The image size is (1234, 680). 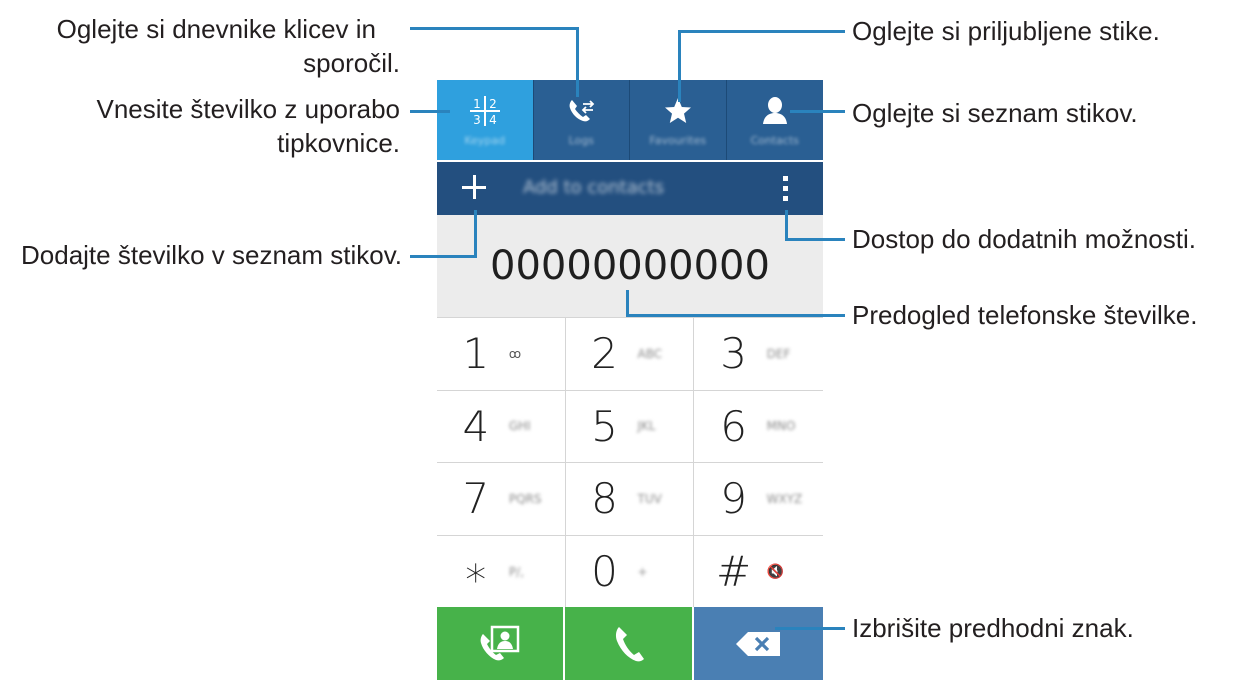 I want to click on key-8: 8 TUV, so click(x=630, y=499).